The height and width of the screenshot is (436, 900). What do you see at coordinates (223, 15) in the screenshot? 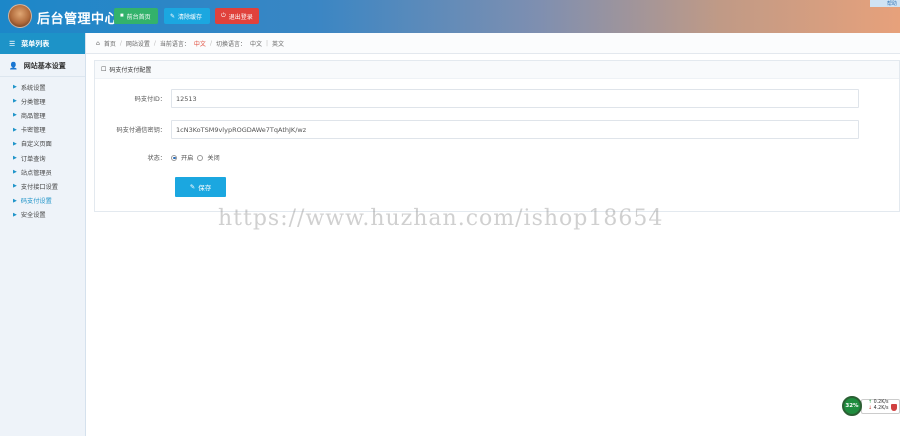
I see `power-icon: ⏻` at bounding box center [223, 15].